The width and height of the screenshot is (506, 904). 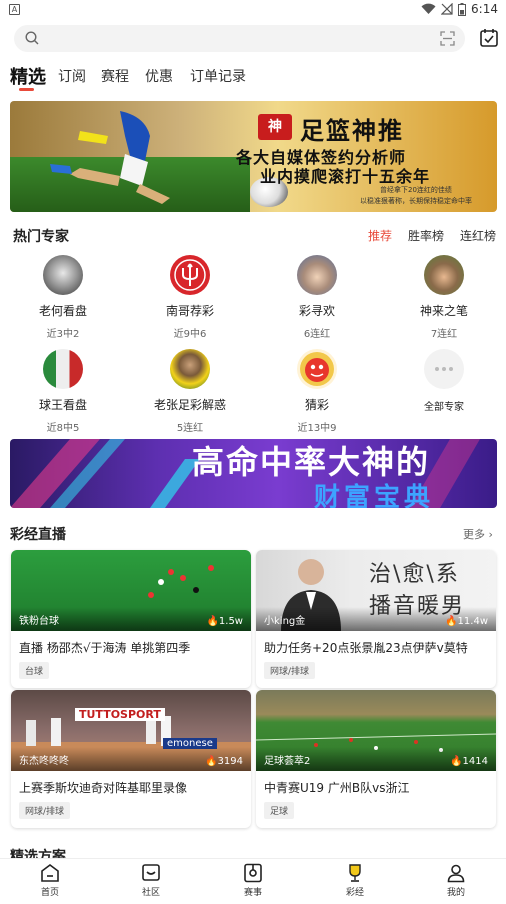 I want to click on heat-count: 🔥11.4w, so click(x=466, y=621).